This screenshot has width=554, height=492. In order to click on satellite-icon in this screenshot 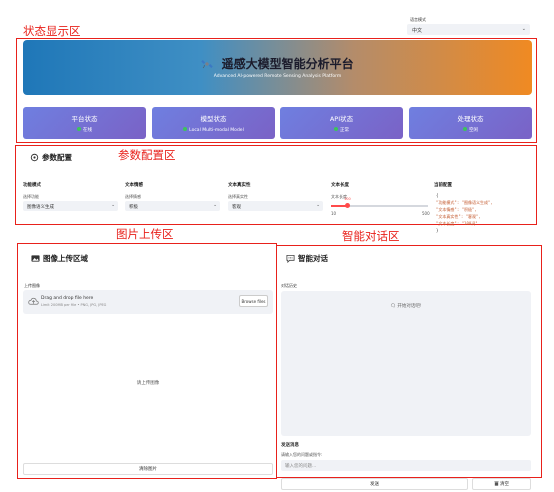, I will do `click(207, 64)`.